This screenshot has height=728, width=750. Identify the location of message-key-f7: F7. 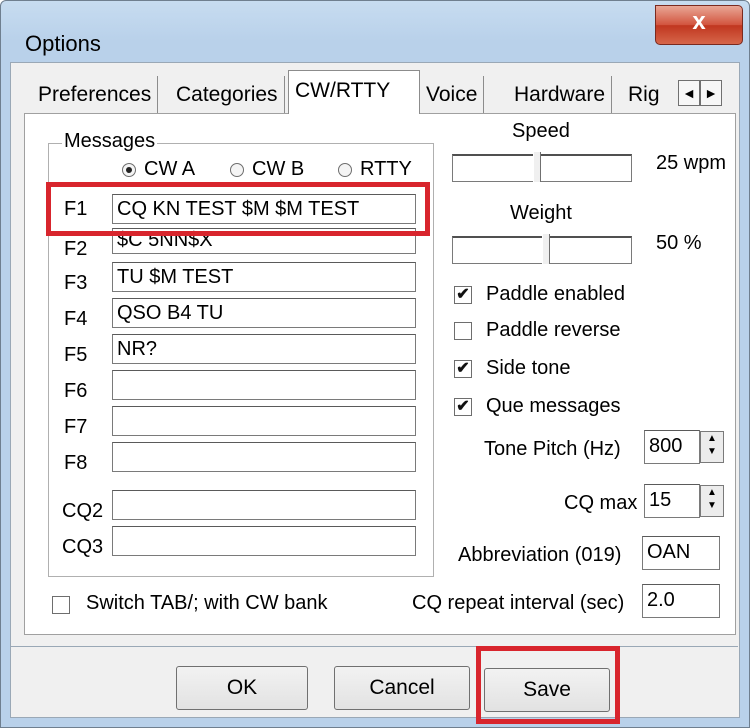
(76, 427).